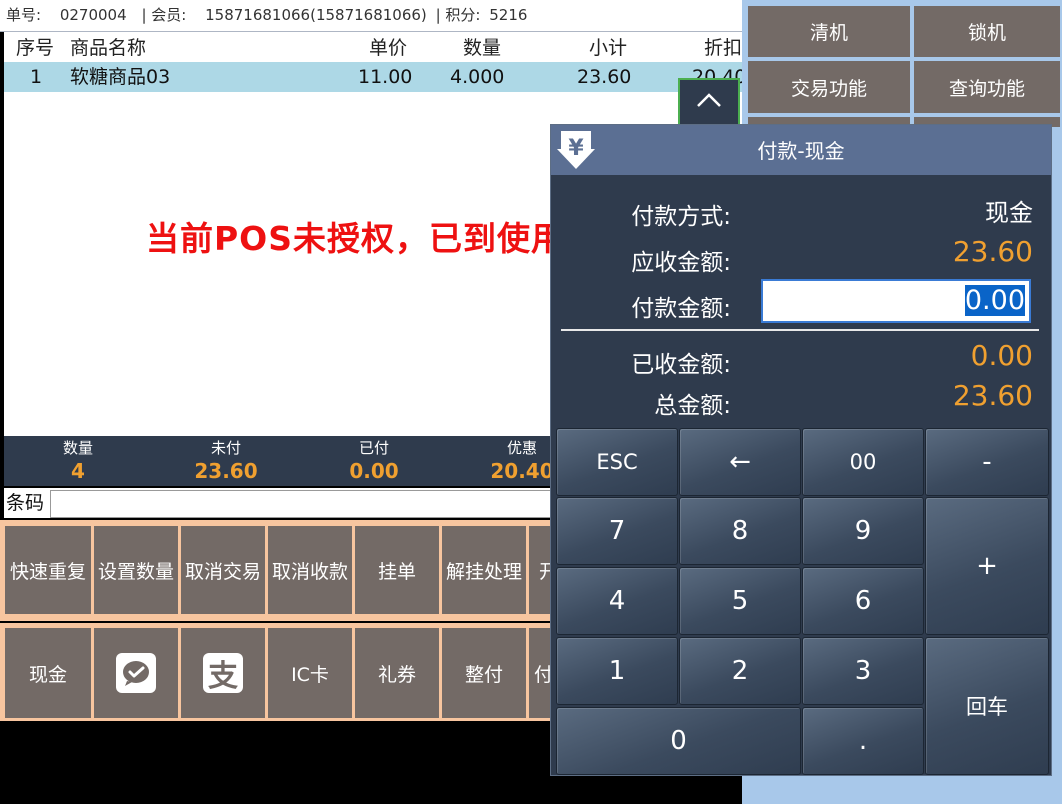 This screenshot has width=1062, height=804. Describe the element at coordinates (78, 471) in the screenshot. I see `summary-qty-value: 4` at that location.